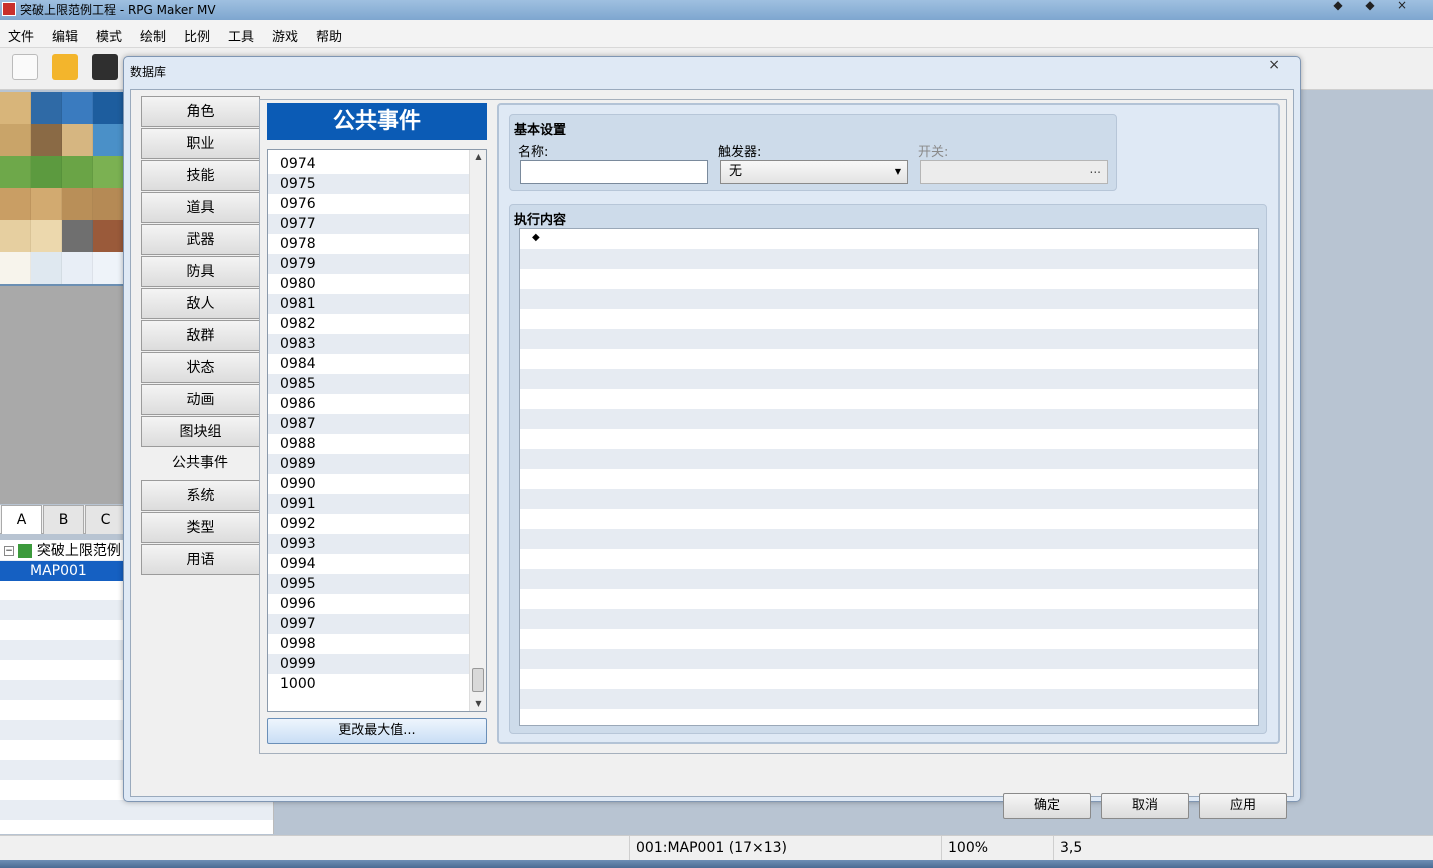 The width and height of the screenshot is (1433, 868). I want to click on dialog-close-icon: ×, so click(1274, 65).